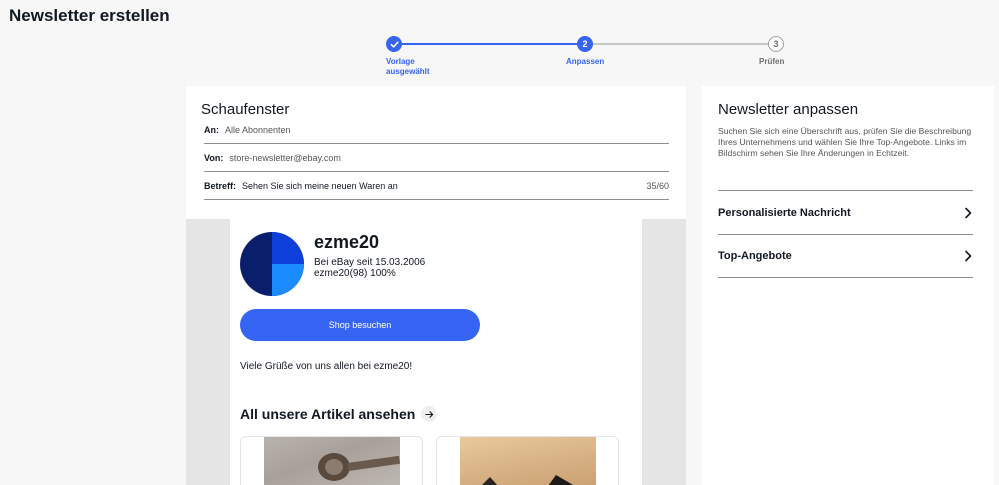 This screenshot has height=485, width=999. Describe the element at coordinates (436, 130) in the screenshot. I see `recipient-field: An: Alle Abonnenten` at that location.